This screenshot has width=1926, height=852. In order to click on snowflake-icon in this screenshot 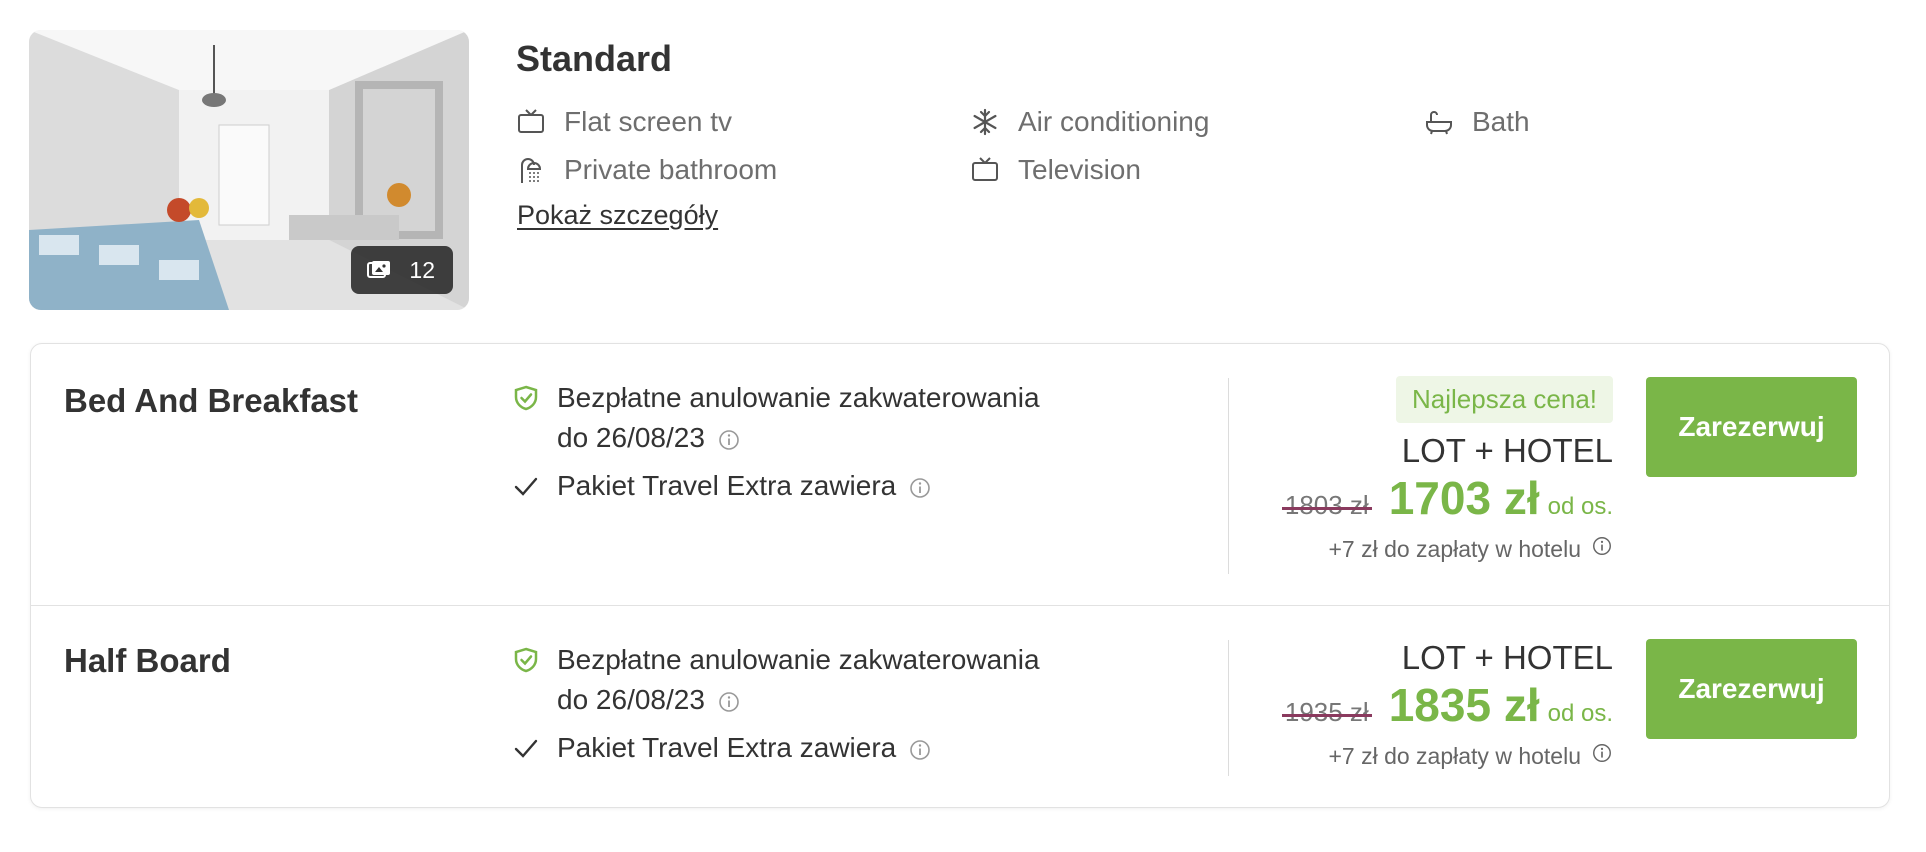, I will do `click(985, 122)`.